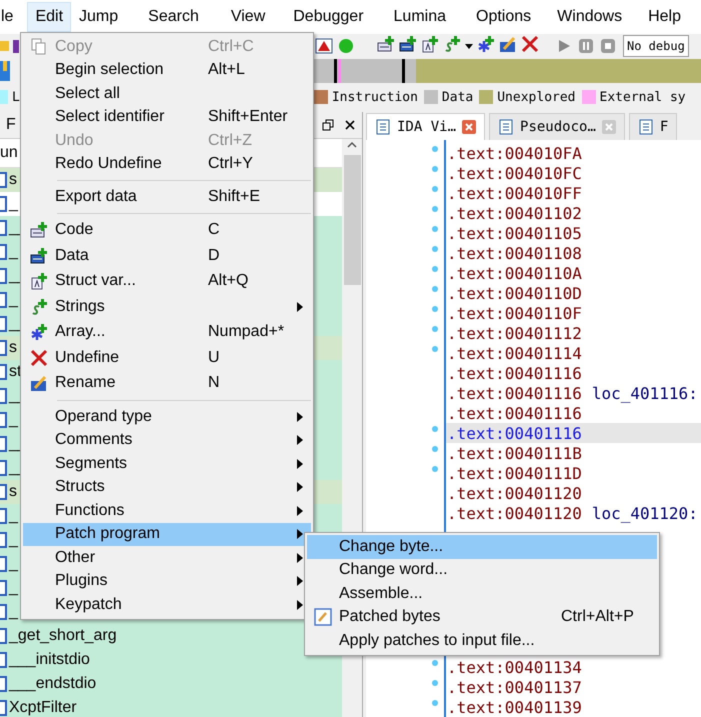 The height and width of the screenshot is (717, 701). Describe the element at coordinates (573, 493) in the screenshot. I see `code-line: .text:00401120` at that location.